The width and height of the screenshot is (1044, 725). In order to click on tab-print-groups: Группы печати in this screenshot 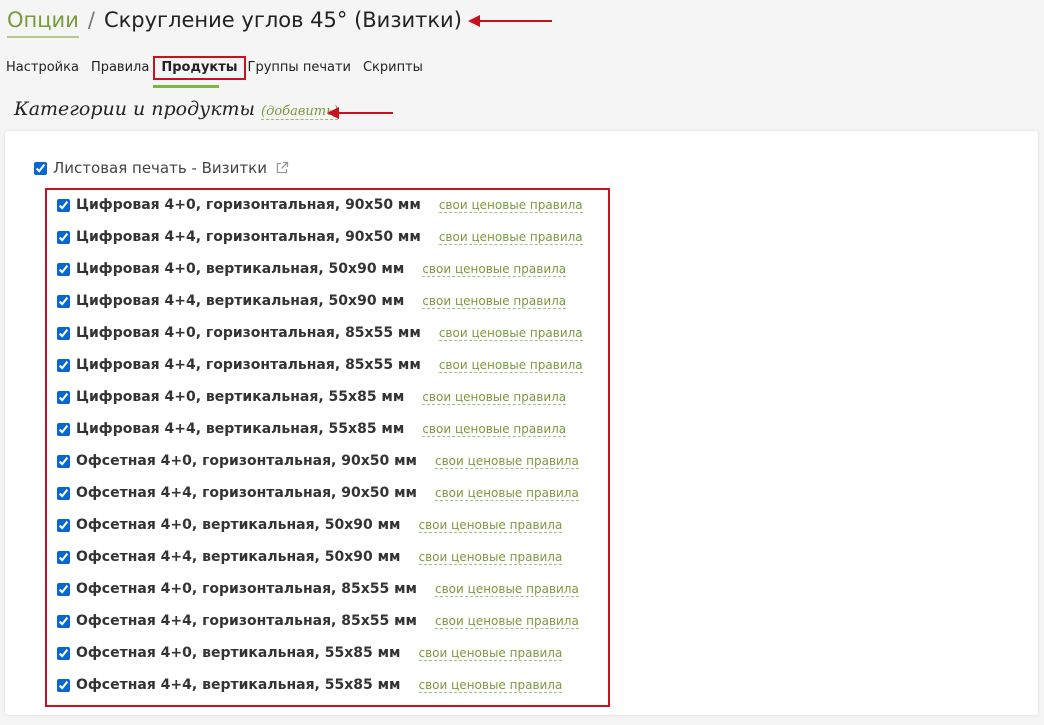, I will do `click(299, 69)`.